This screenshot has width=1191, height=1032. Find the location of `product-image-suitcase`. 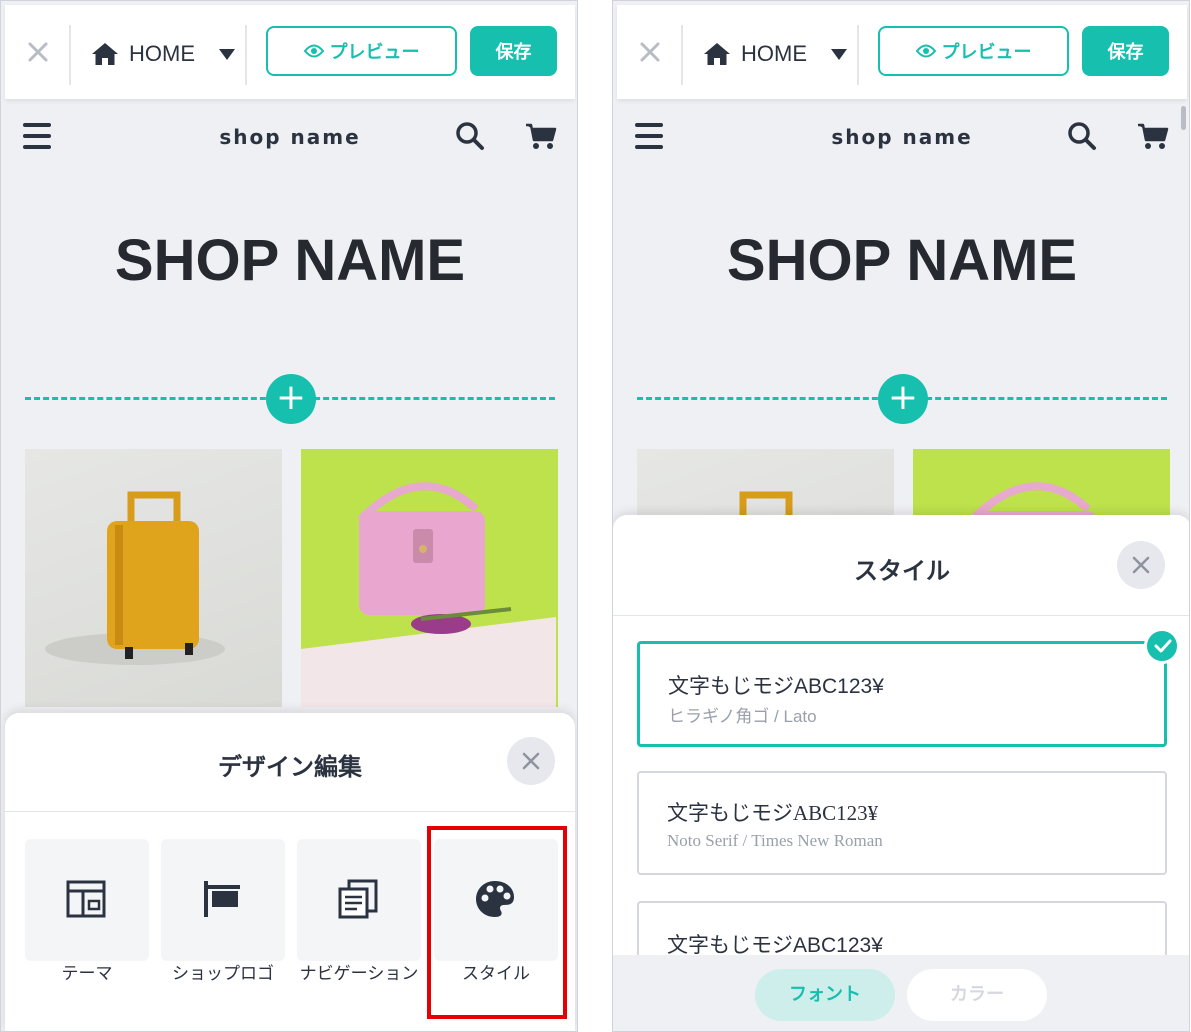

product-image-suitcase is located at coordinates (153, 578).